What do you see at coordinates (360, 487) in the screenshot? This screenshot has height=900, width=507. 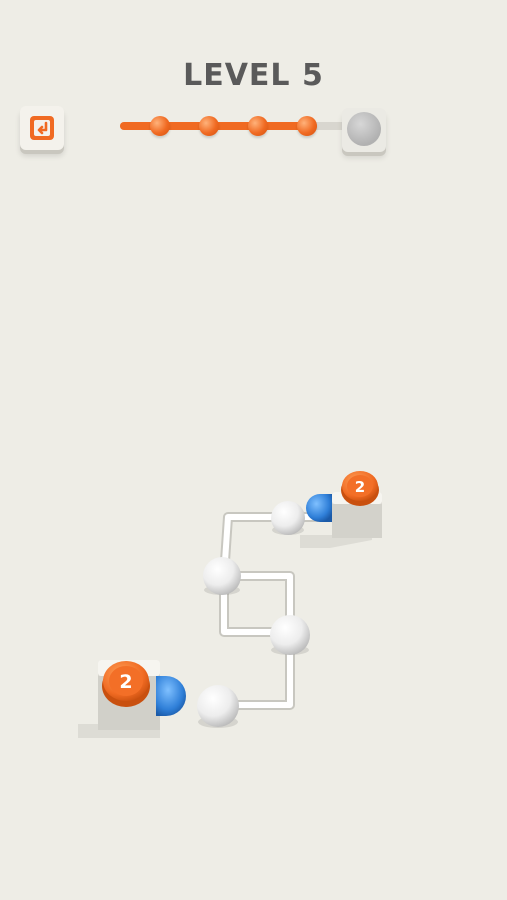 I see `socket-top-number: 2` at bounding box center [360, 487].